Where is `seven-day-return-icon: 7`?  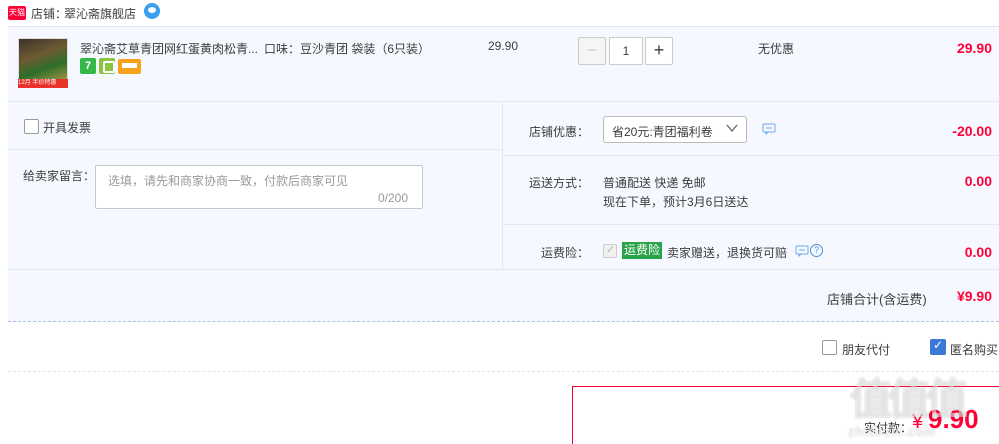 seven-day-return-icon: 7 is located at coordinates (88, 66).